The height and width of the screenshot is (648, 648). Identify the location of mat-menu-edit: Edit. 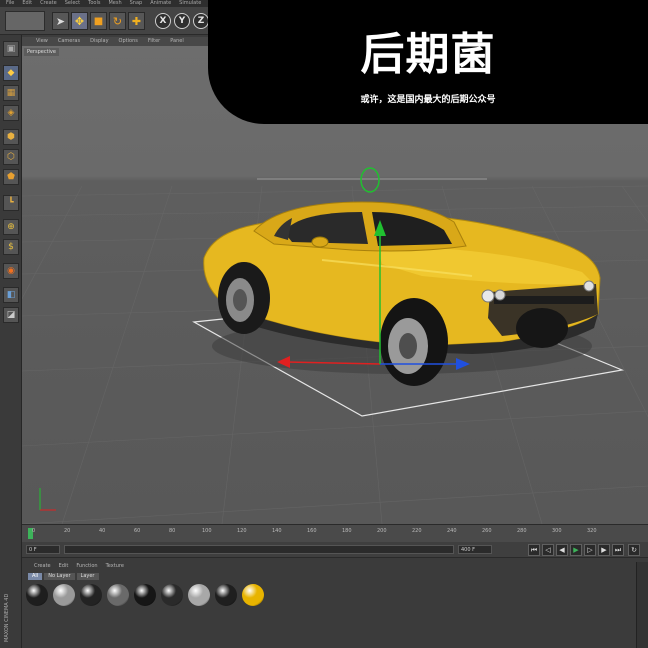
(64, 566).